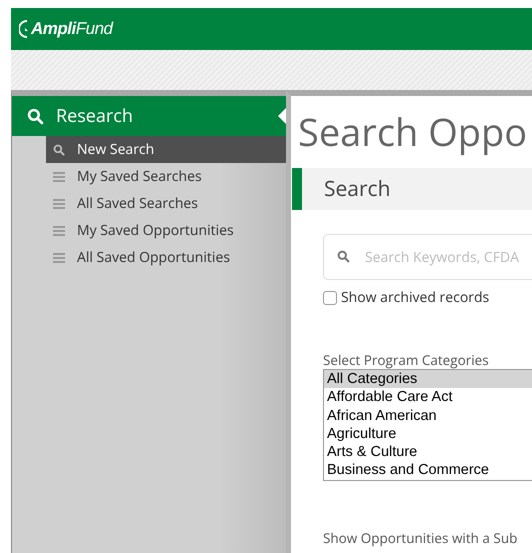 The image size is (532, 553). I want to click on list-option: African American, so click(428, 415).